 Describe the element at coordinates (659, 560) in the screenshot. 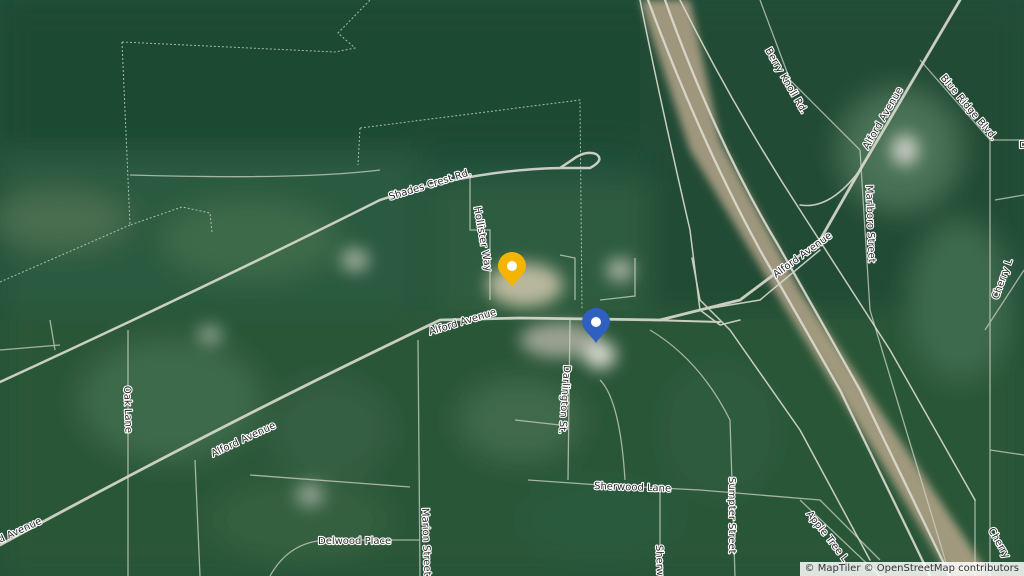

I see `label-sherwood-edge: Sherw` at that location.